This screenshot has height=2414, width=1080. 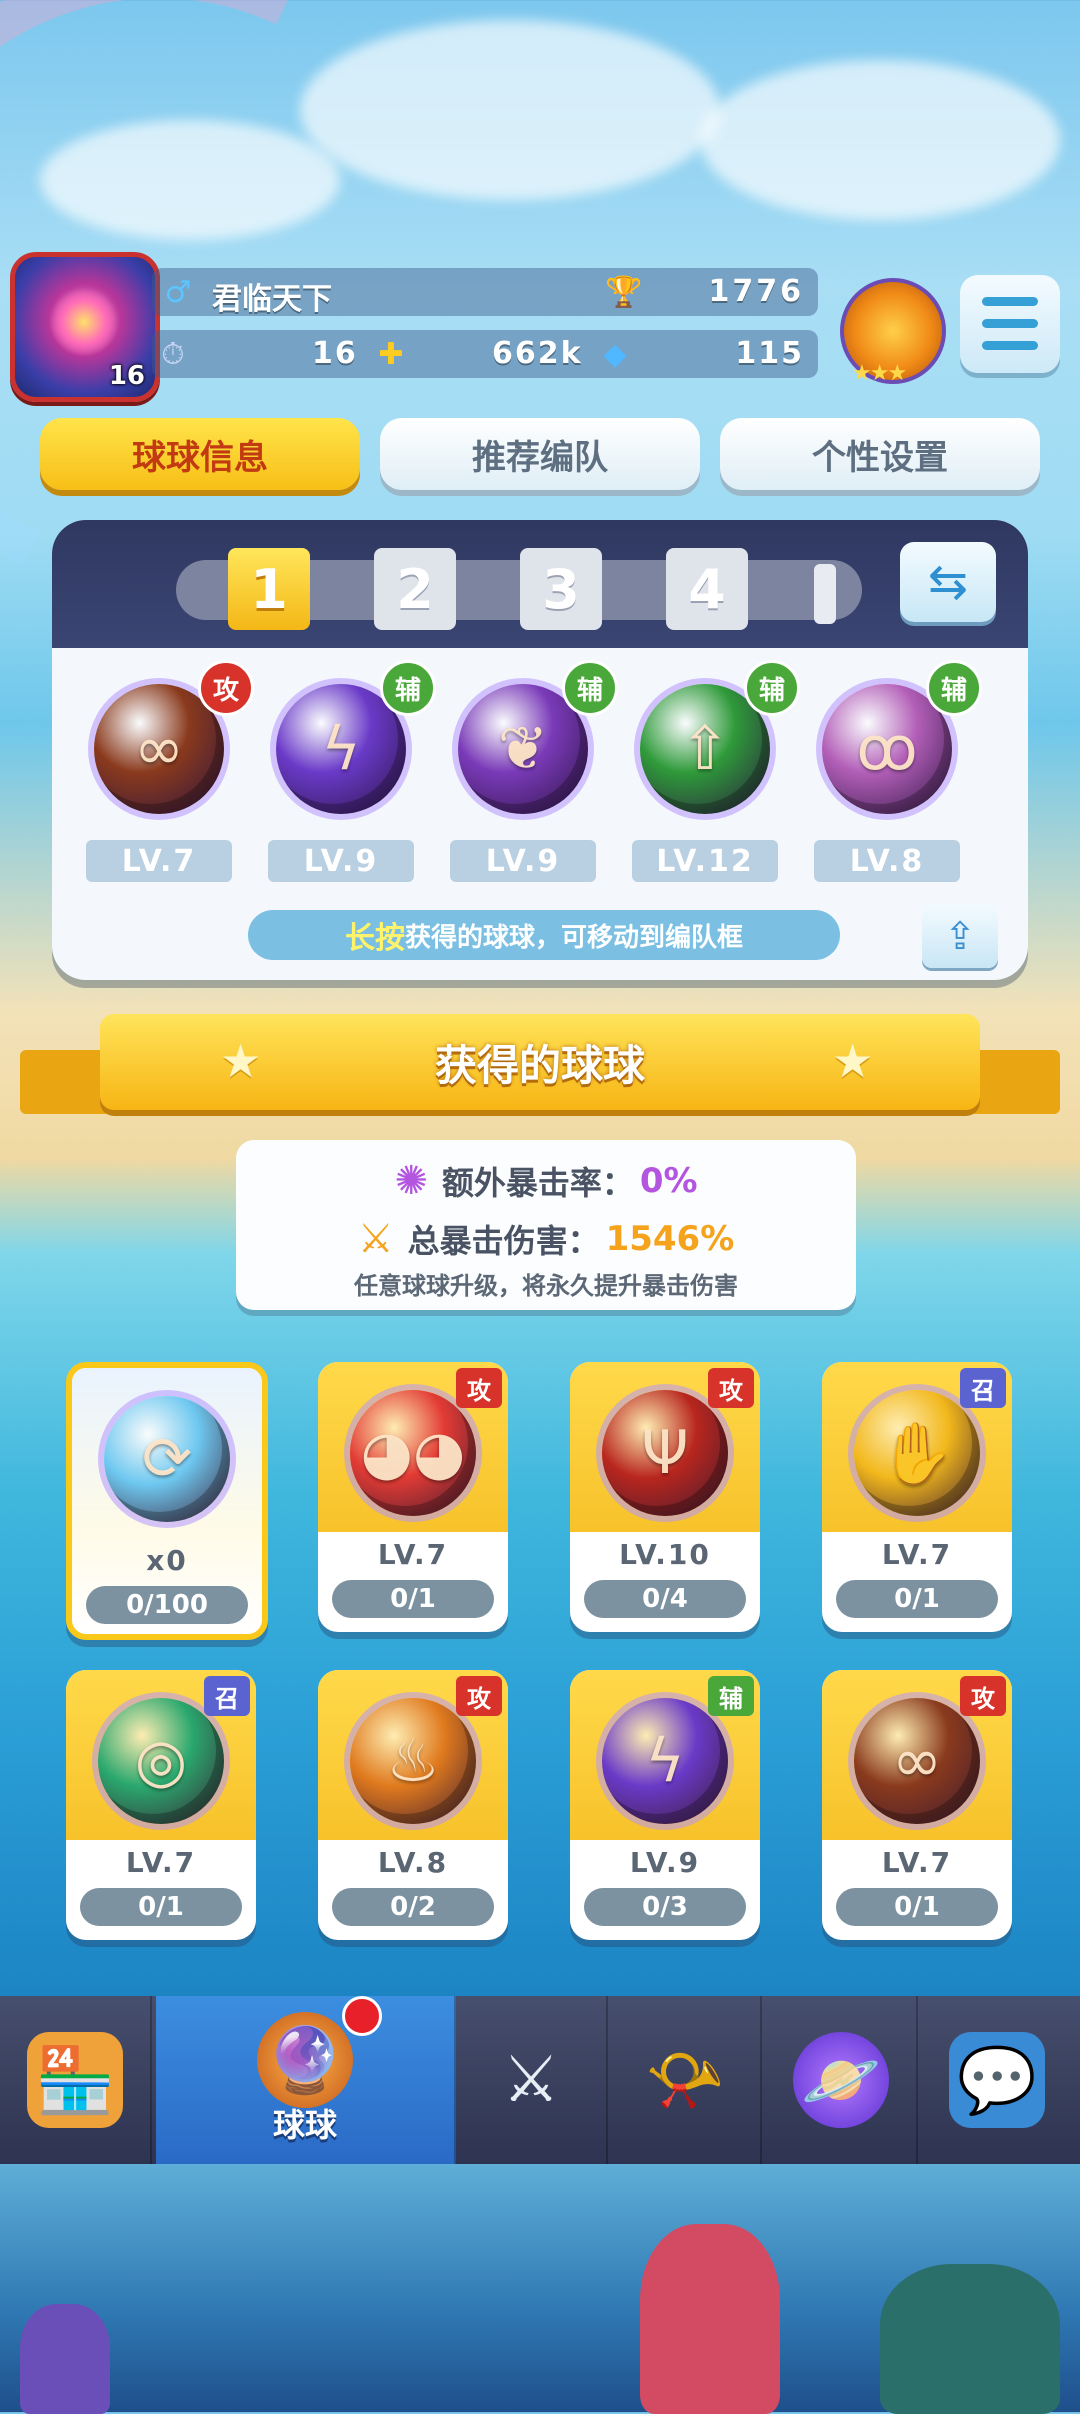 I want to click on hand-icon: ✋, so click(x=917, y=1453).